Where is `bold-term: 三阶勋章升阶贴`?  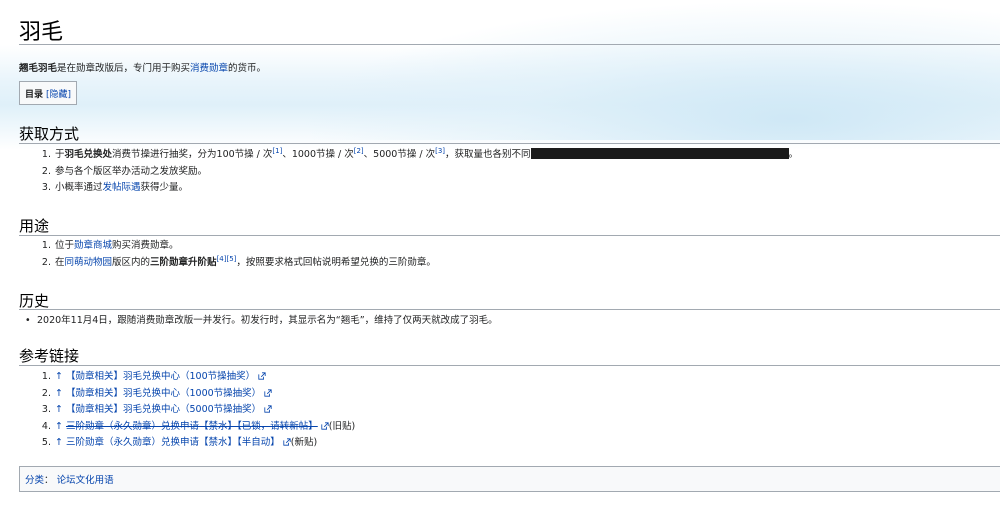 bold-term: 三阶勋章升阶贴 is located at coordinates (183, 262).